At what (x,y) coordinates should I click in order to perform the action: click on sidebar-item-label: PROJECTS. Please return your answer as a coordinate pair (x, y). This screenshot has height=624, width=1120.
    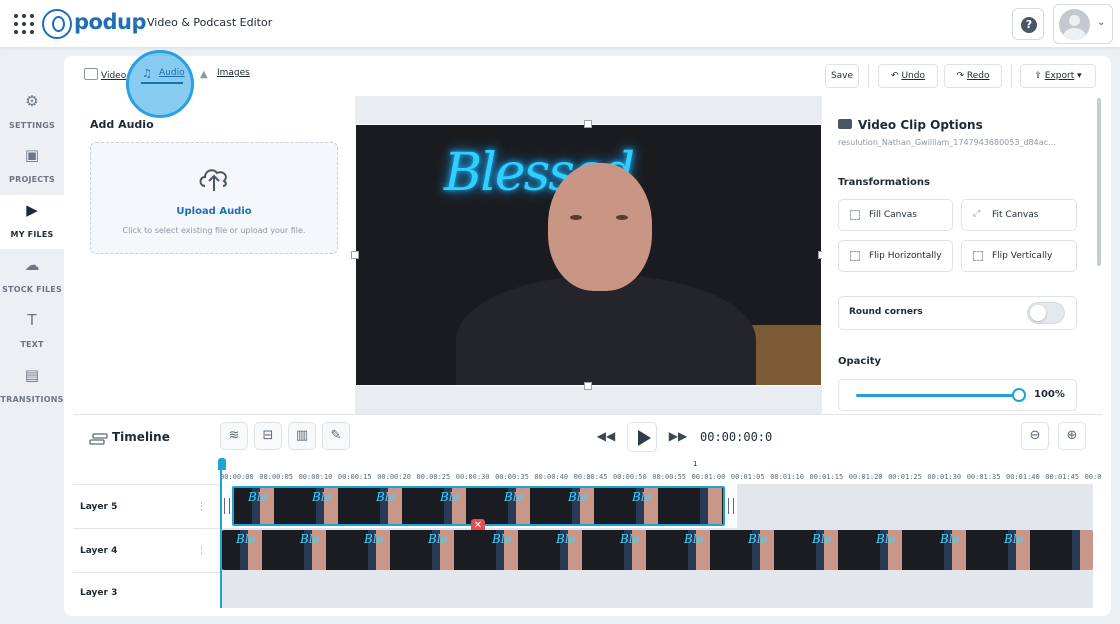
    Looking at the image, I should click on (32, 179).